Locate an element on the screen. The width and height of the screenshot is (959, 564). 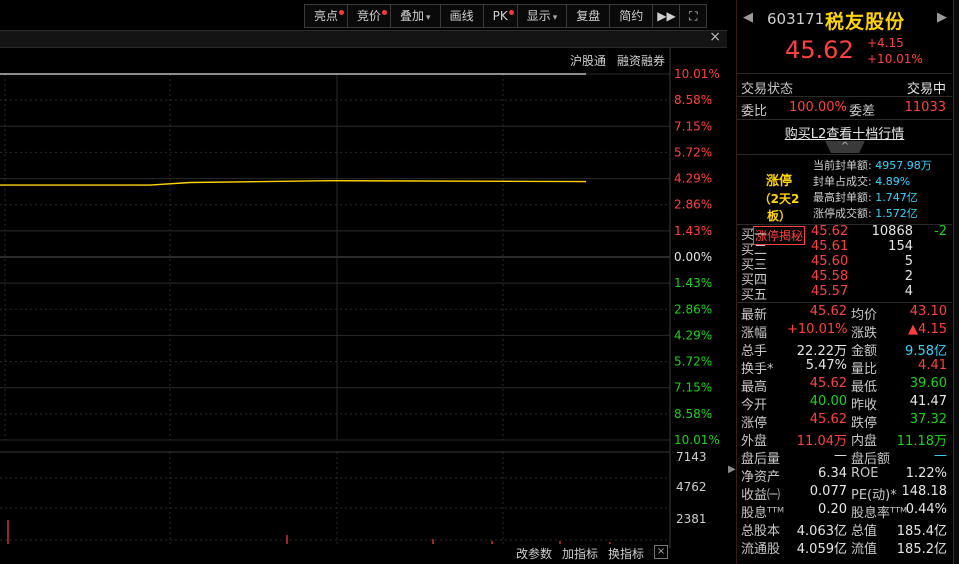
stat-label: 换手* is located at coordinates (757, 369).